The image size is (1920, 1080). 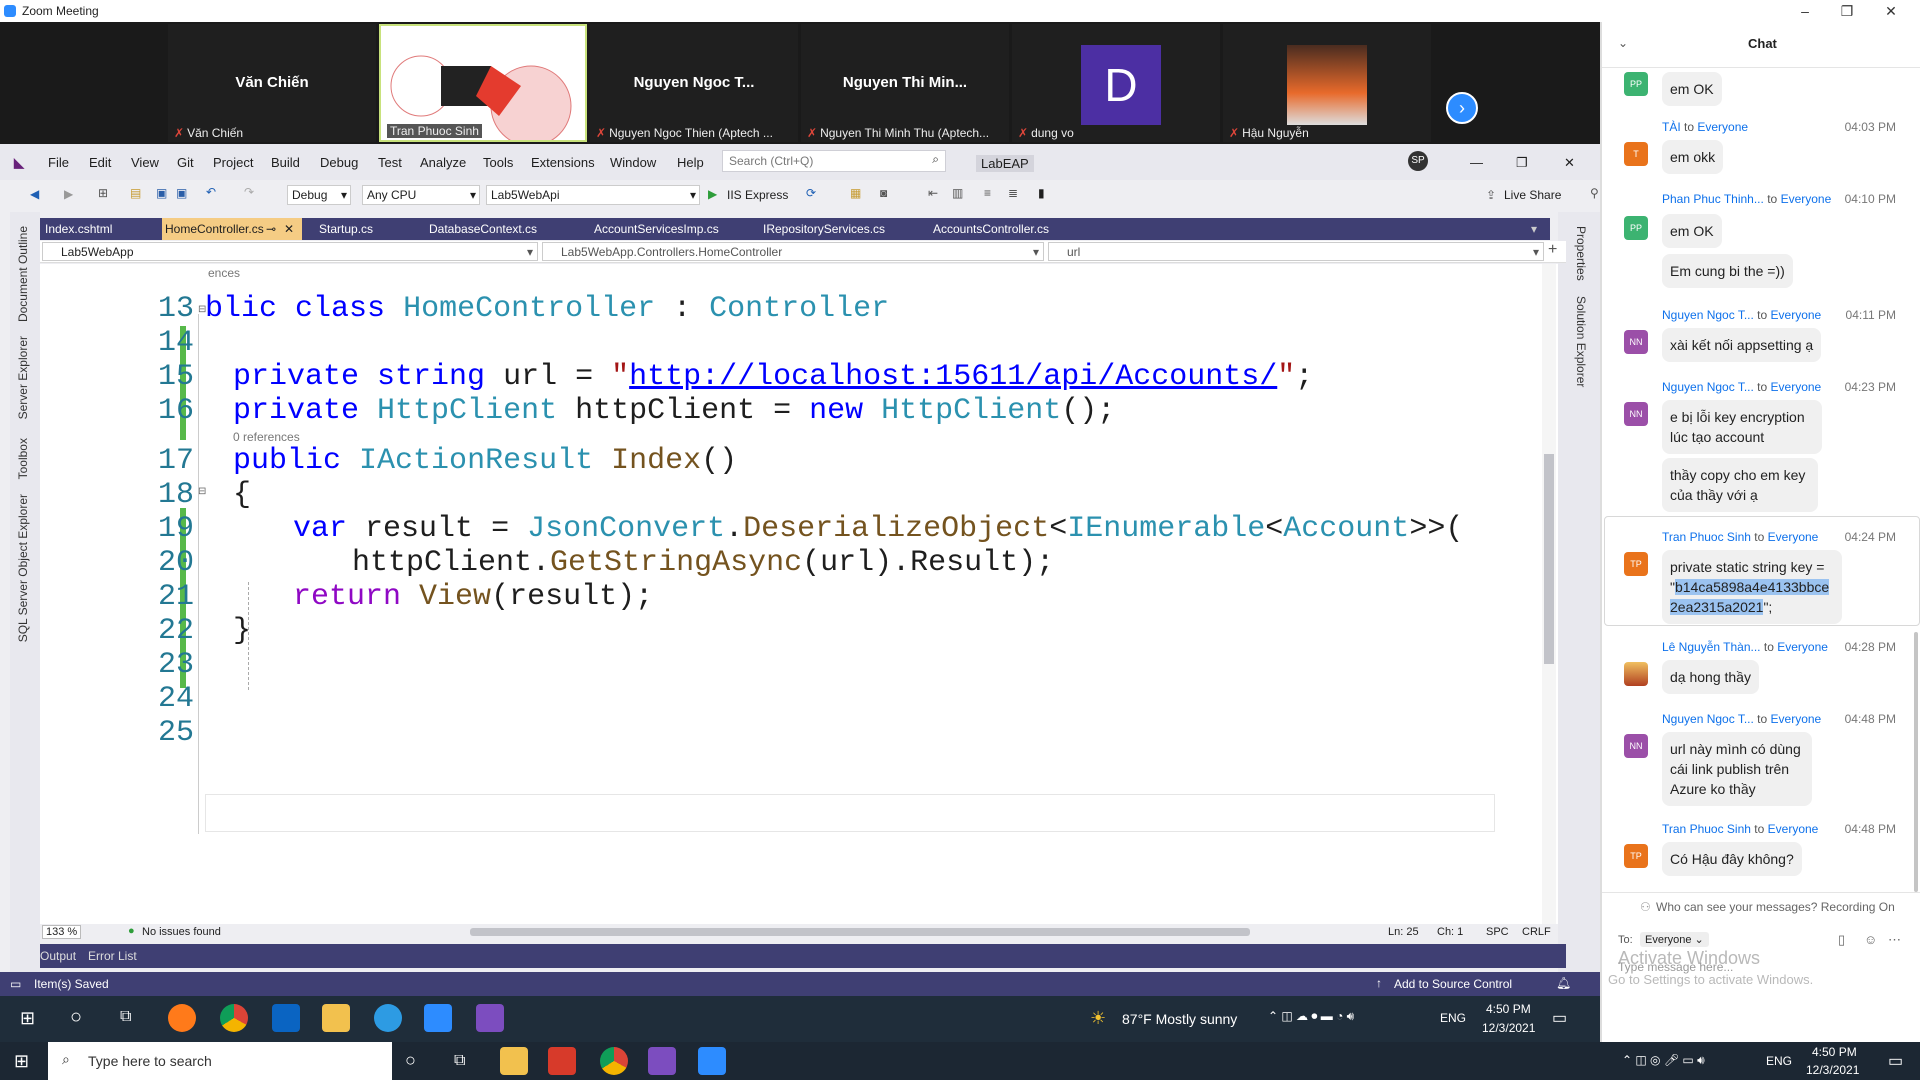 What do you see at coordinates (1581, 341) in the screenshot?
I see `solution-explorer-tab: Solution Explorer` at bounding box center [1581, 341].